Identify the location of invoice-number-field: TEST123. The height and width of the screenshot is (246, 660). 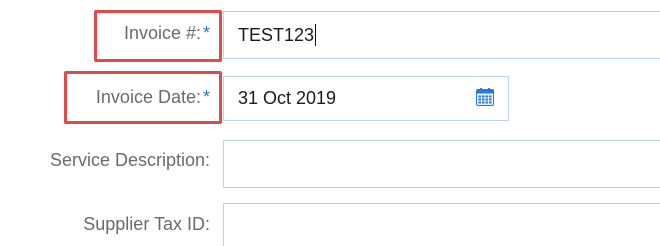
(441, 35).